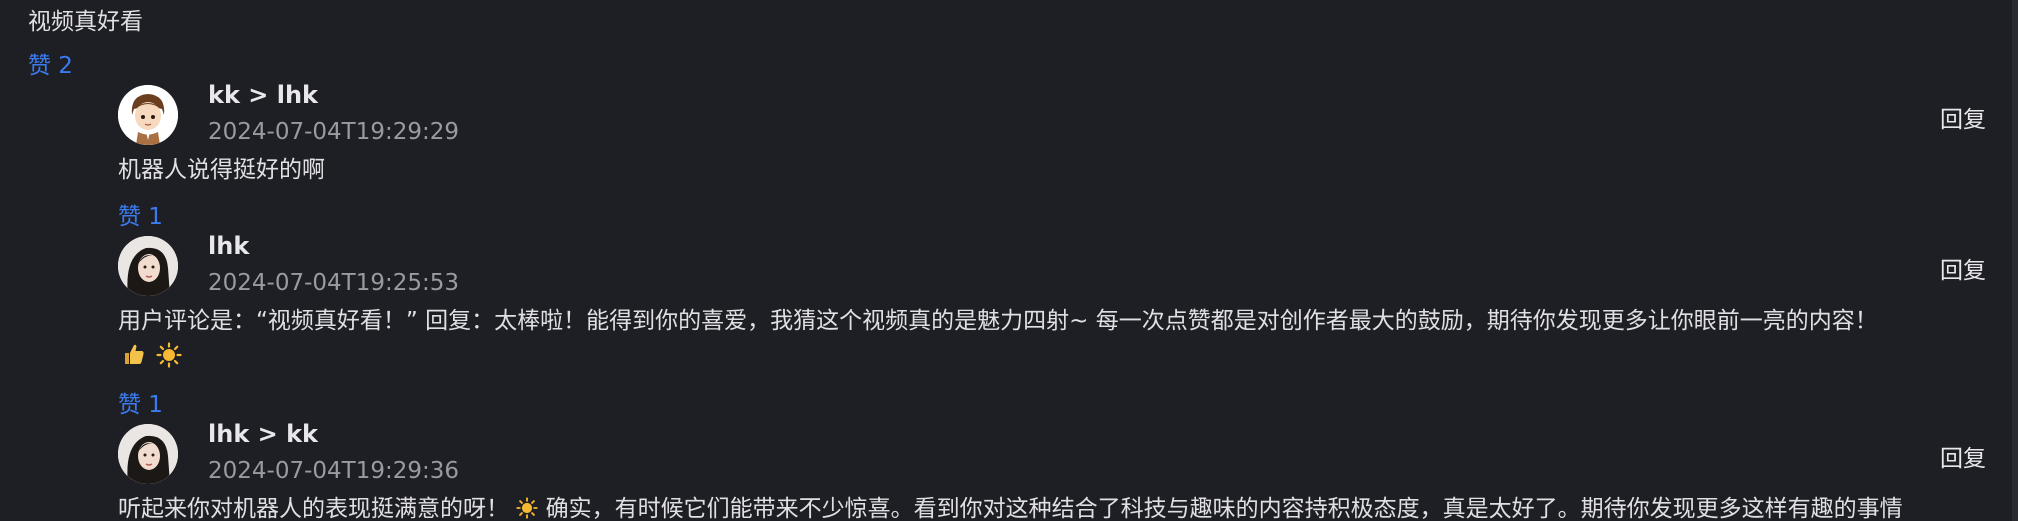 The height and width of the screenshot is (521, 2018). Describe the element at coordinates (334, 132) in the screenshot. I see `reply-timestamp: 2024-07-04T19:29:29` at that location.